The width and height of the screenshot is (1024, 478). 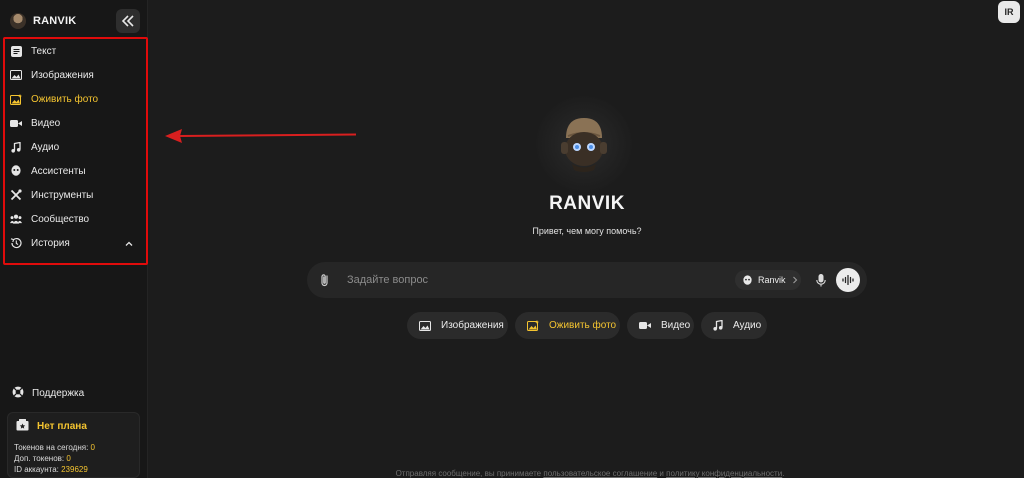 I want to click on footer-text: и, so click(x=661, y=473).